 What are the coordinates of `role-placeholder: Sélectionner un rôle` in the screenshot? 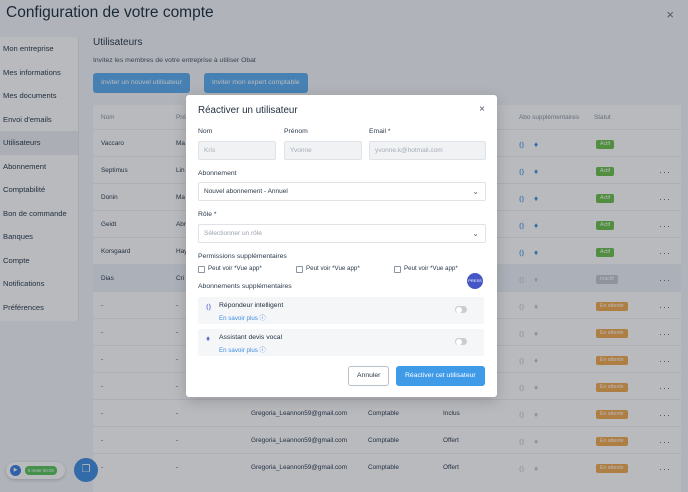 It's located at (233, 233).